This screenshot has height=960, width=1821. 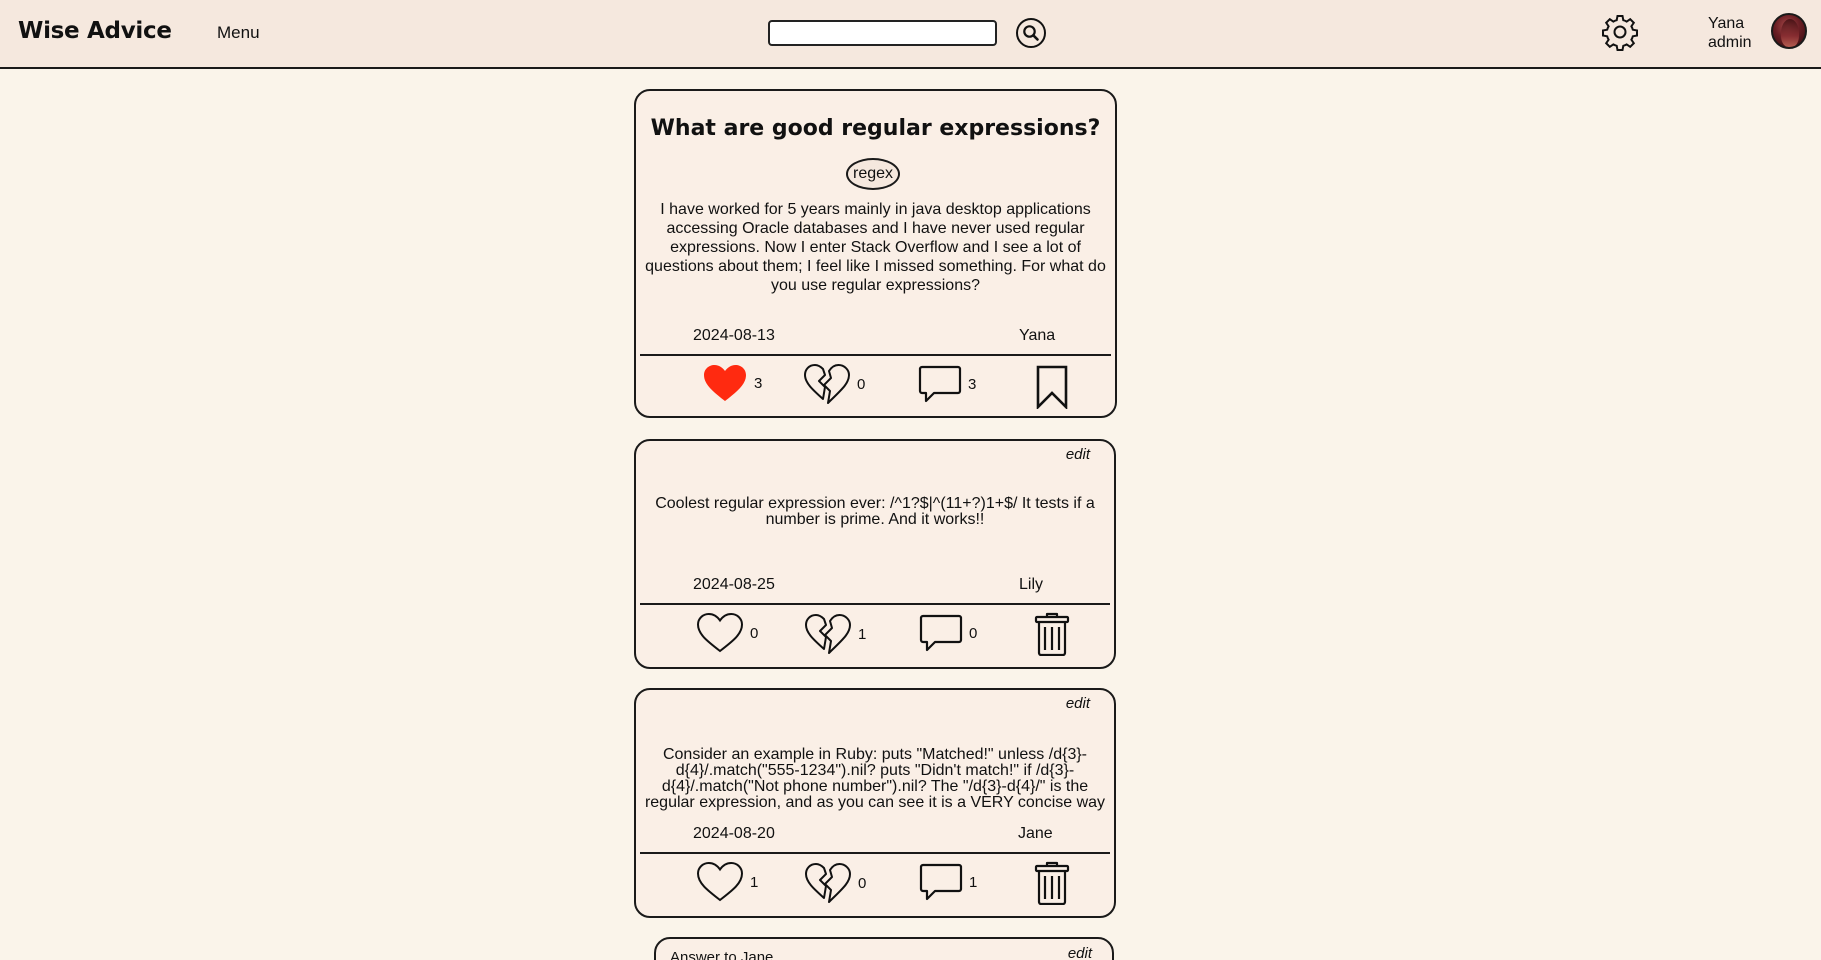 I want to click on comment-button: 3, so click(x=947, y=384).